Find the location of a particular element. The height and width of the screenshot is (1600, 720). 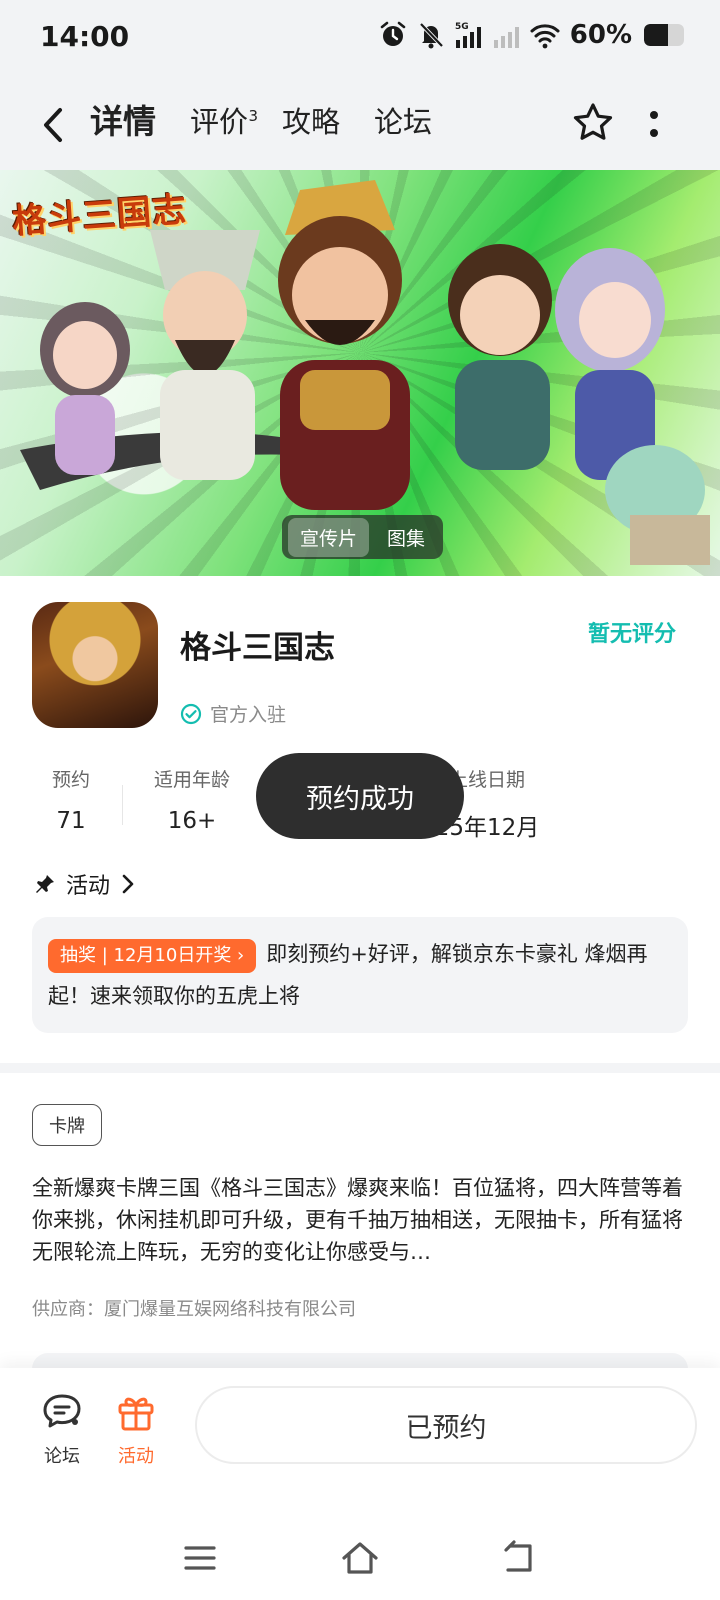

favorite-button is located at coordinates (593, 123).